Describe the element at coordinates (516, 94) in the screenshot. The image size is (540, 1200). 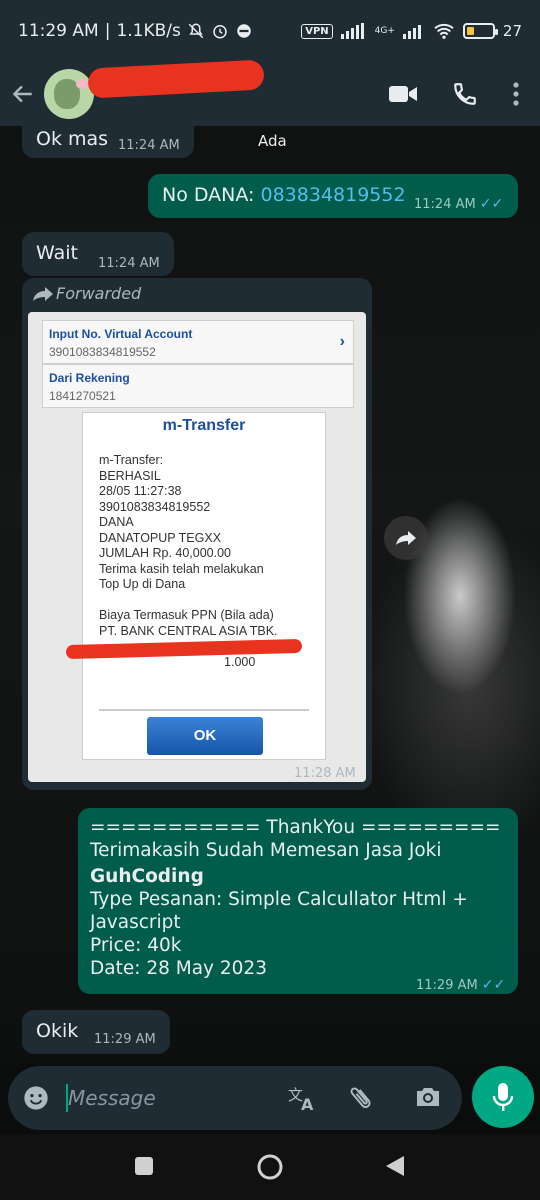
I see `more-vert-icon` at that location.